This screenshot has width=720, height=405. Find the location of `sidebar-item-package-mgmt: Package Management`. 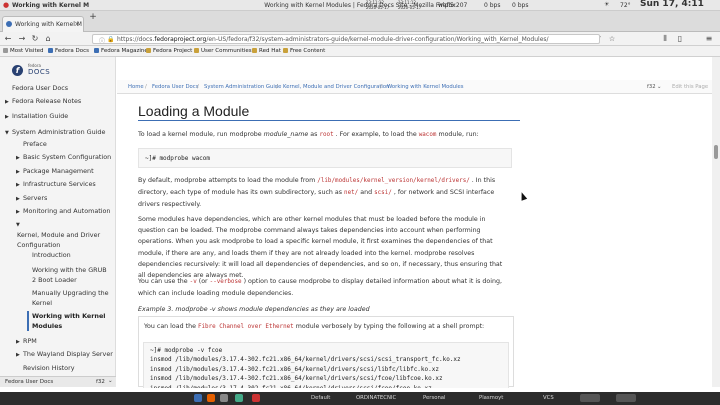

sidebar-item-package-mgmt: Package Management is located at coordinates (58, 171).